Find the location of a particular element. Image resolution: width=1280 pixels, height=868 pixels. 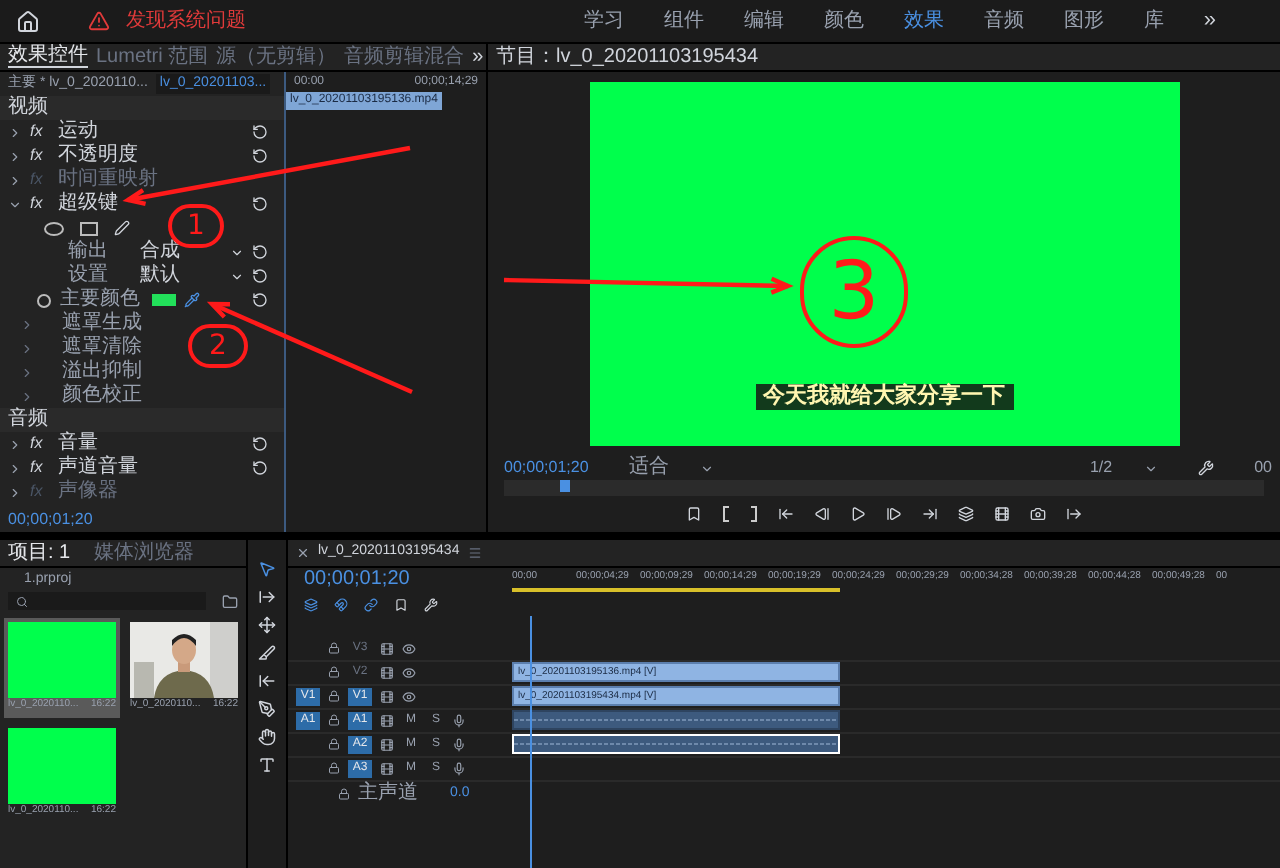

ellipse-mask-icon is located at coordinates (54, 228).